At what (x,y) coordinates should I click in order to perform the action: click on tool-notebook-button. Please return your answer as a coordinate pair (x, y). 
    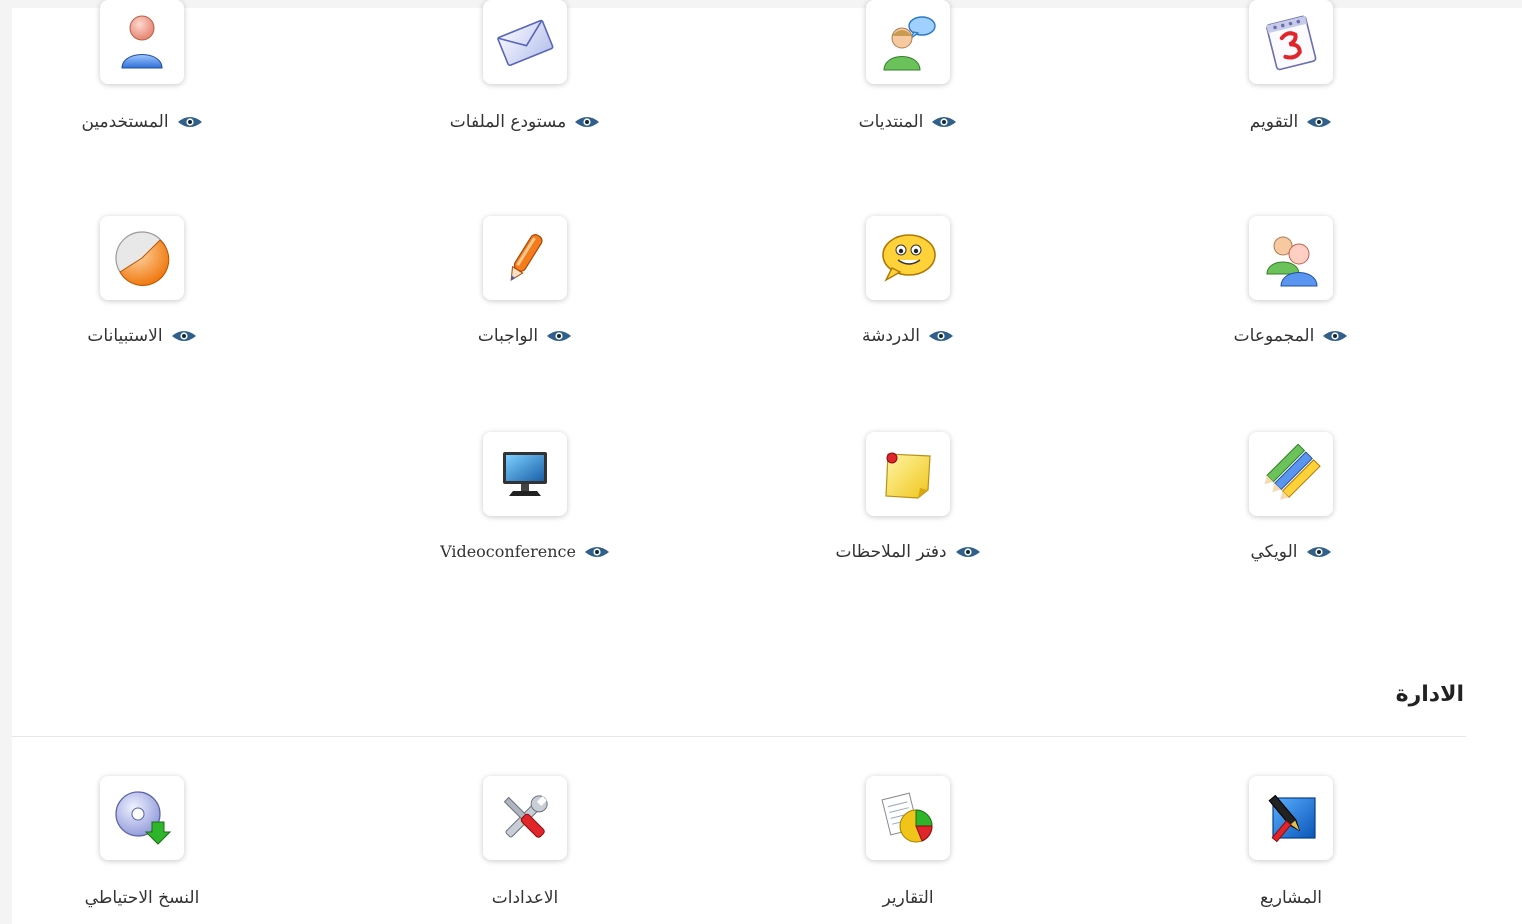
    Looking at the image, I should click on (908, 474).